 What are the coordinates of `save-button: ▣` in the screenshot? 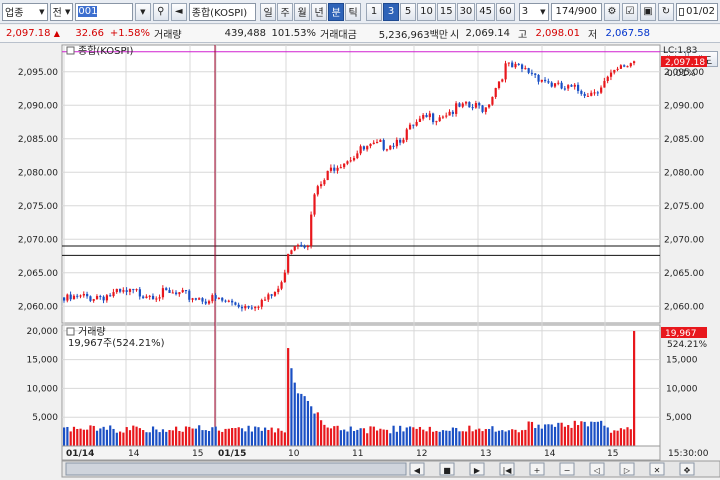 It's located at (647, 11).